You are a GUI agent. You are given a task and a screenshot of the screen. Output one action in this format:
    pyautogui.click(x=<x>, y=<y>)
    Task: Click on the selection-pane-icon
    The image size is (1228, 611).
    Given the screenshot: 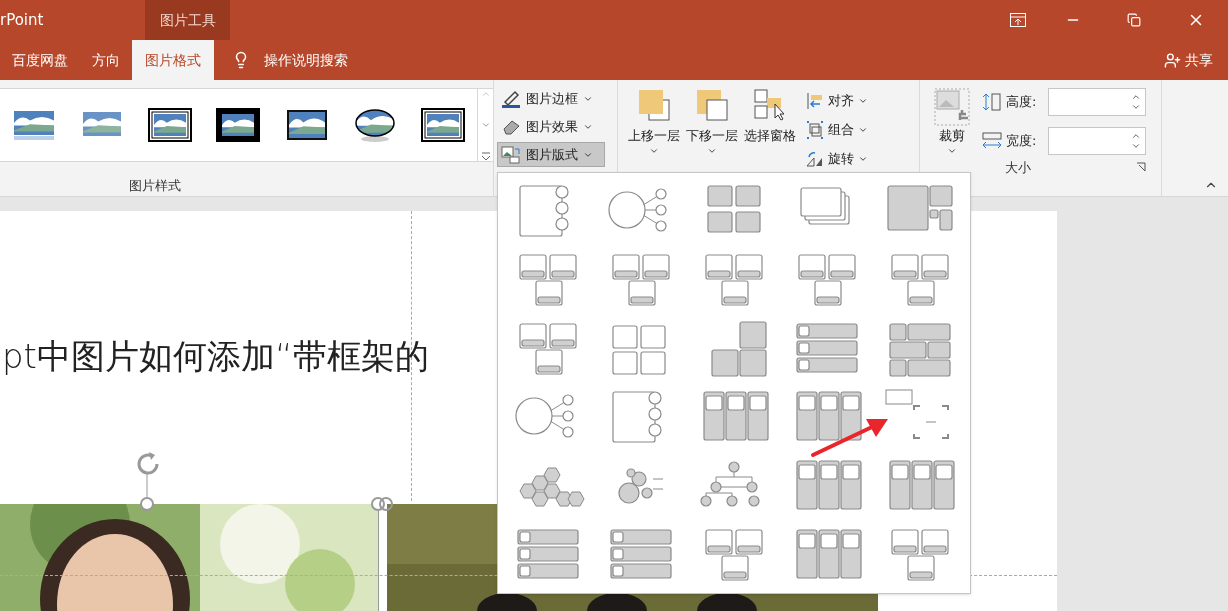 What is the action you would take?
    pyautogui.click(x=770, y=105)
    